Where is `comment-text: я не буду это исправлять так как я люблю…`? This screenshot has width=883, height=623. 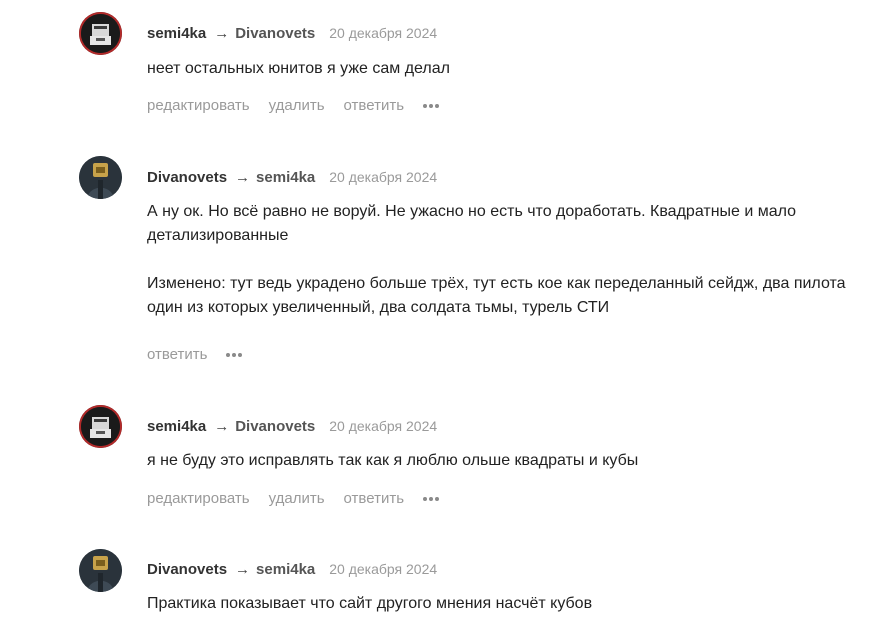 comment-text: я не буду это исправлять так как я люблю… is located at coordinates (507, 461).